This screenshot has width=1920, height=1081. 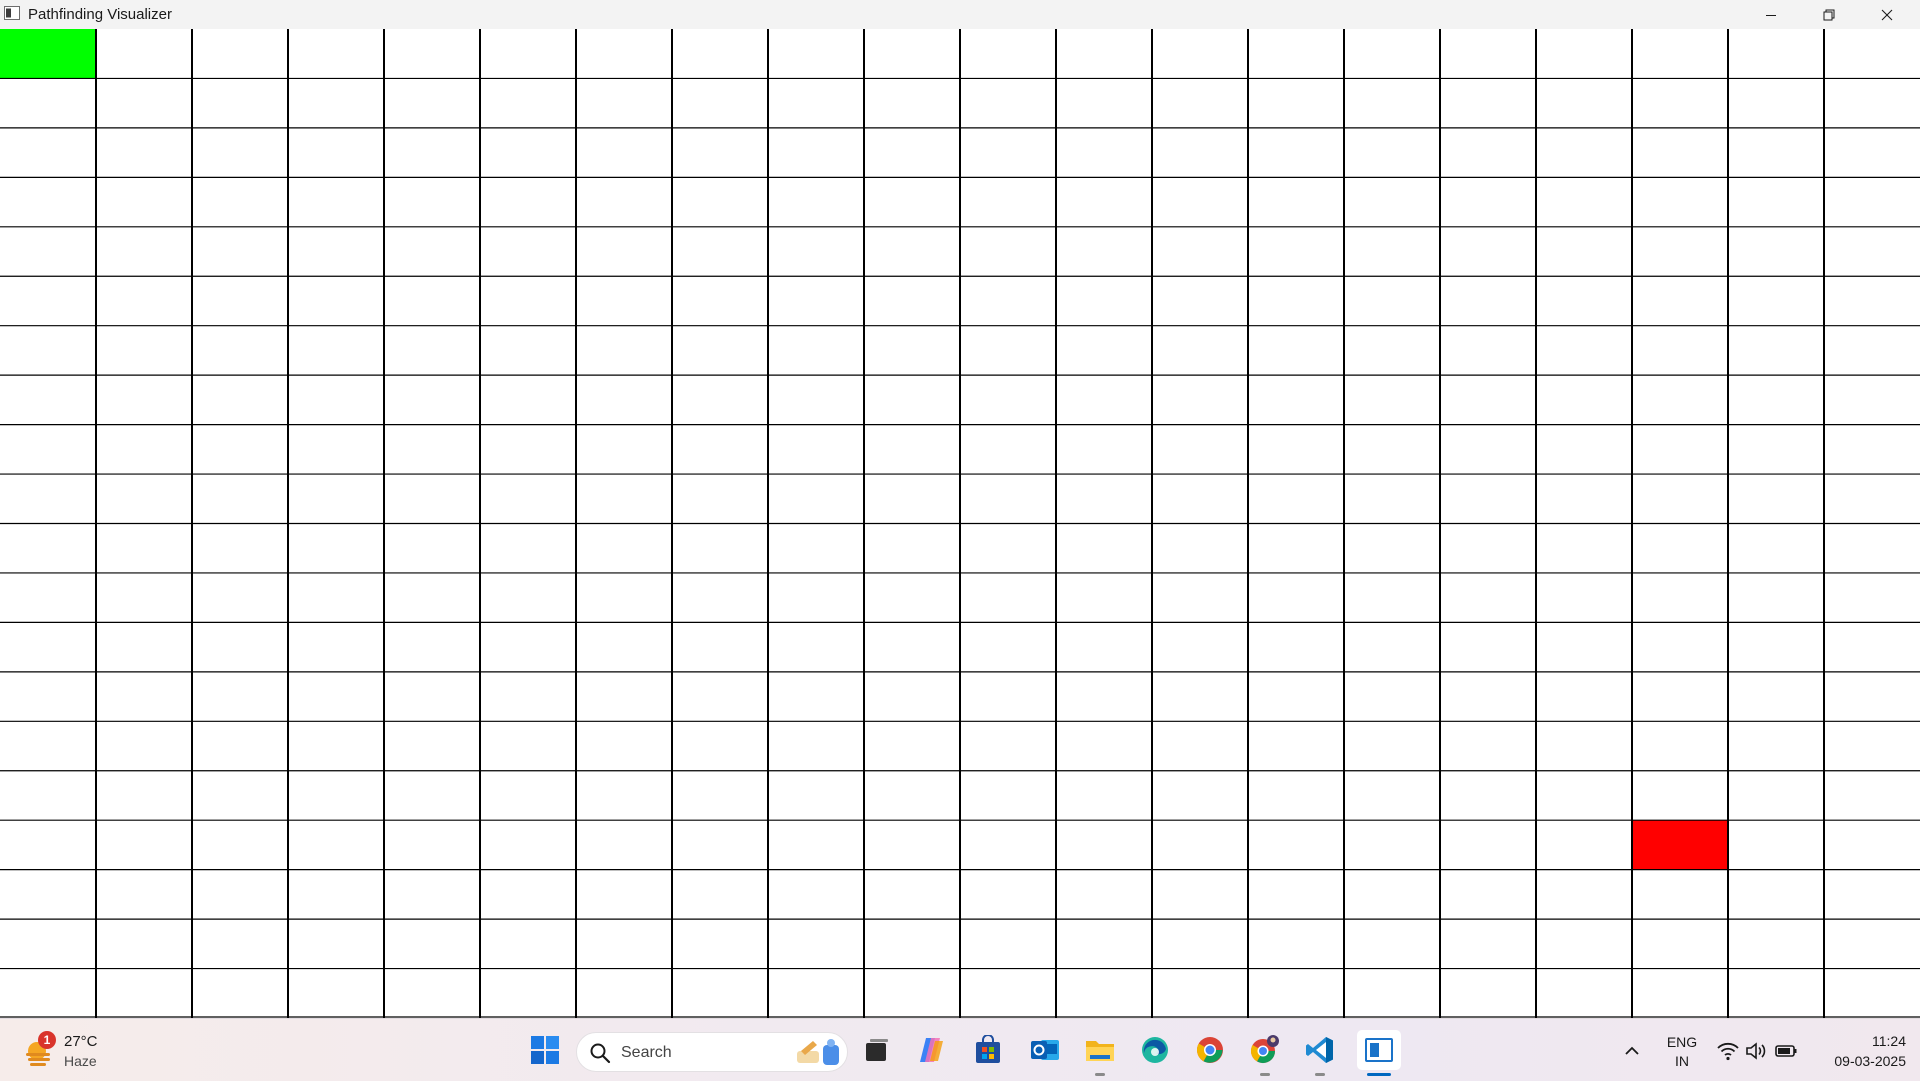 I want to click on chevron-up-icon, so click(x=1632, y=1050).